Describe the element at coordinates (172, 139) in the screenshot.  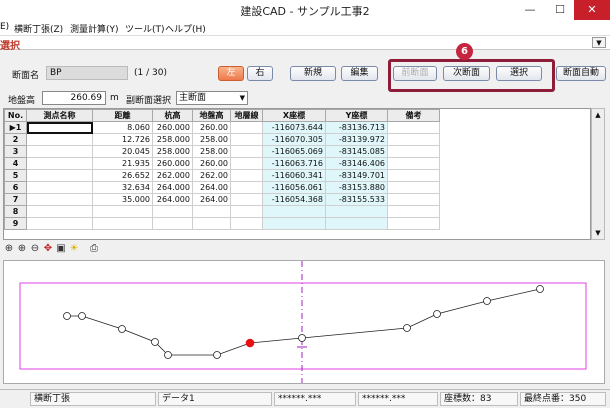
I see `table-cell: 258.000` at that location.